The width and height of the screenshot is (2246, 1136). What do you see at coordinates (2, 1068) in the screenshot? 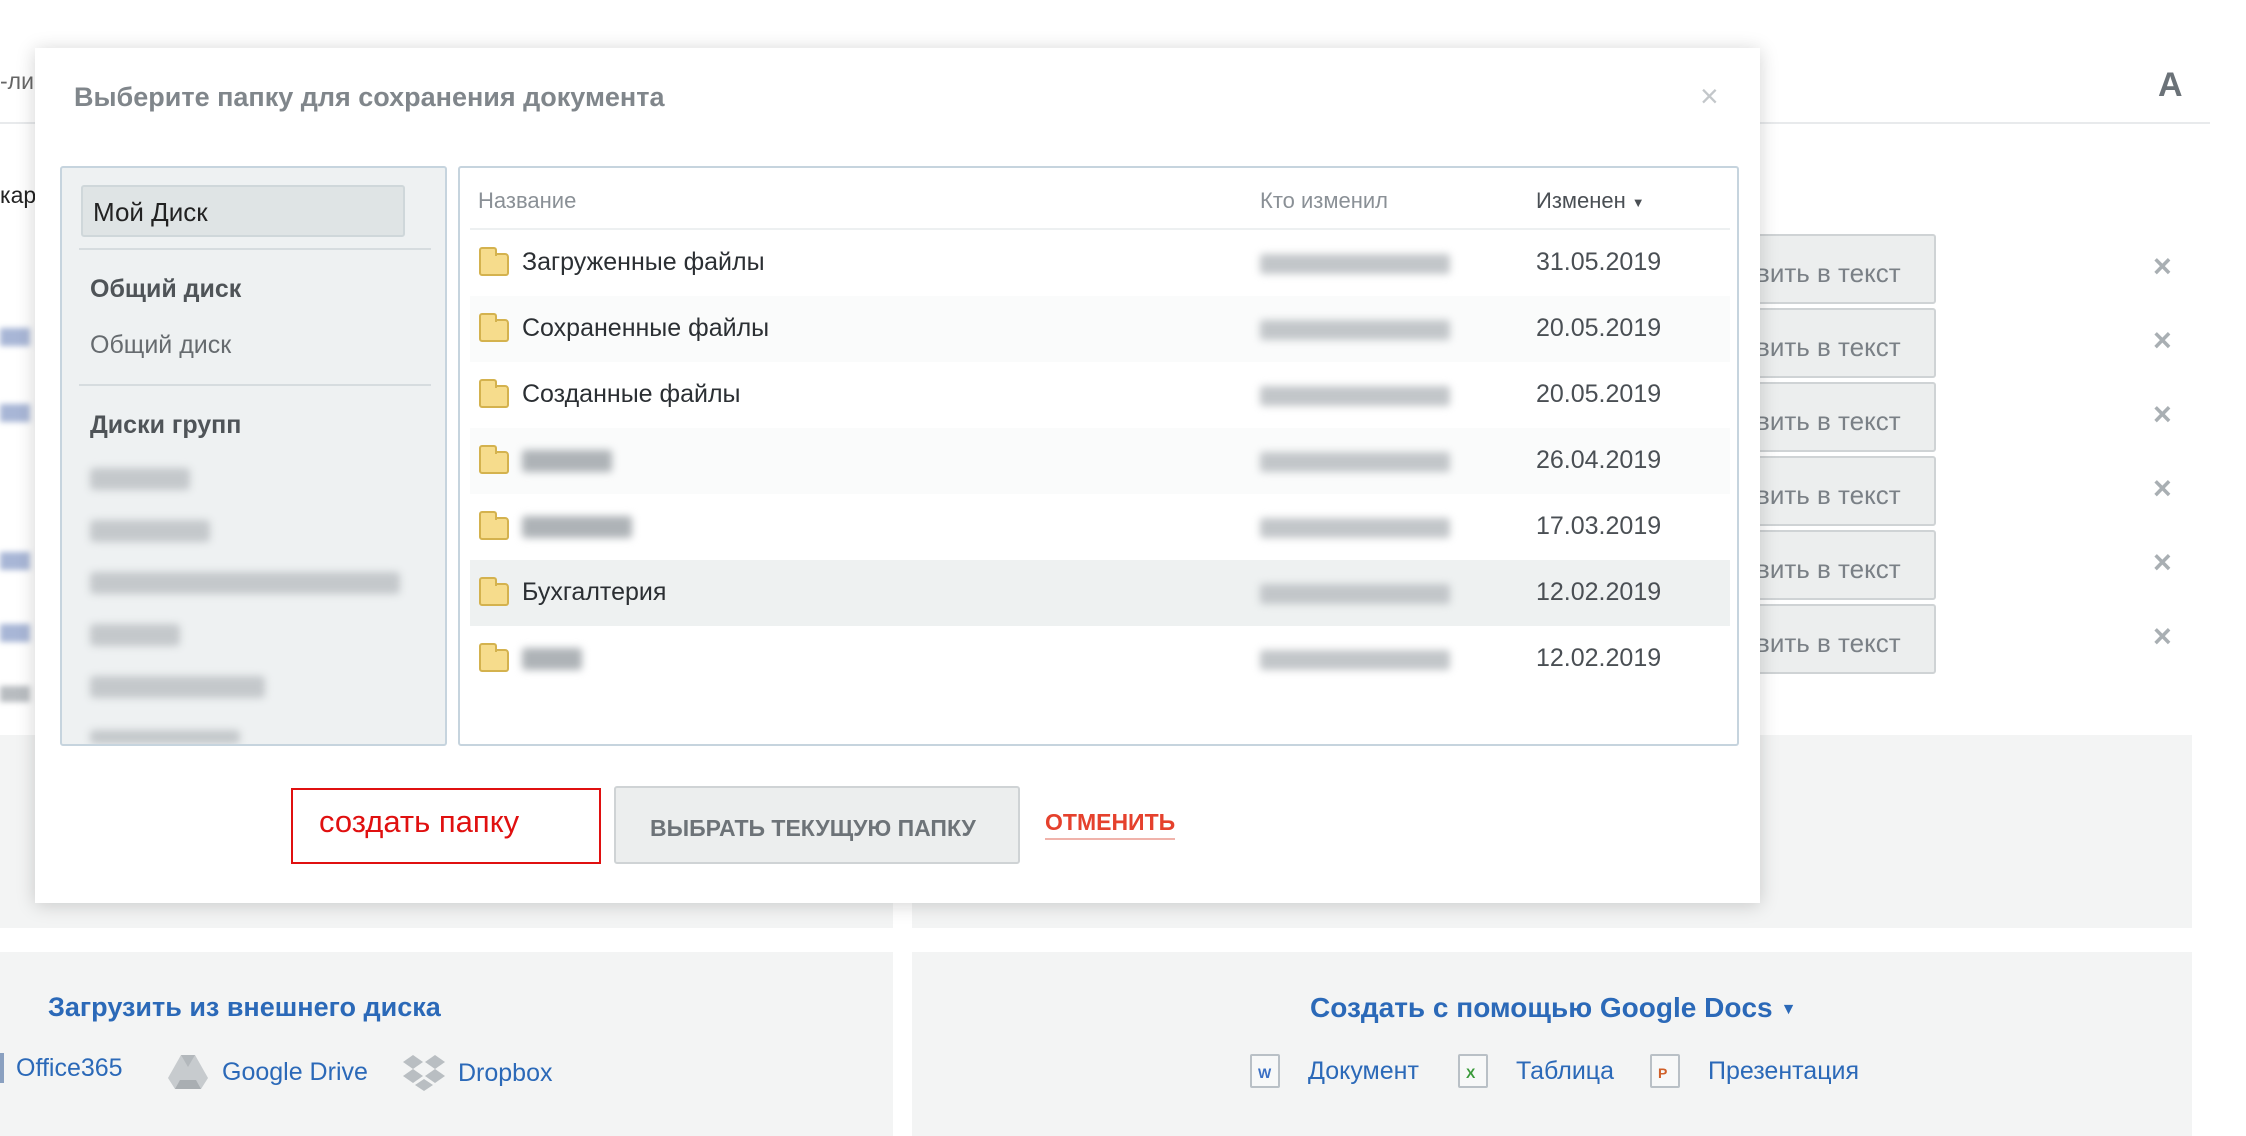
I see `office365-icon` at bounding box center [2, 1068].